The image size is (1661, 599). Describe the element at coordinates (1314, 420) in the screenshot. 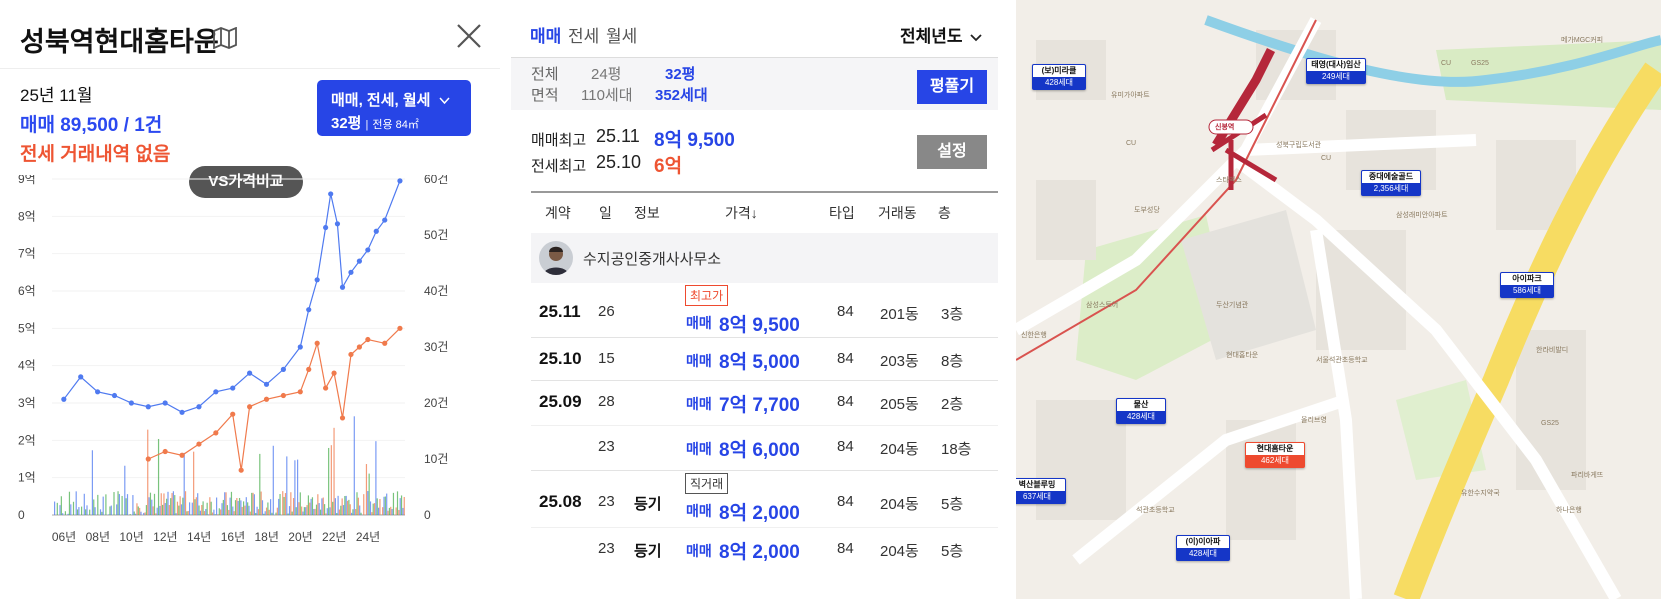

I see `map-label: 올리브영` at that location.